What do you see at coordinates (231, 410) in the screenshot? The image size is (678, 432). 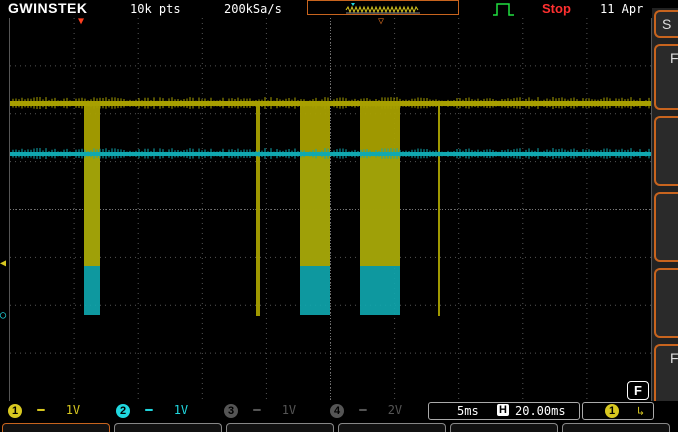 I see `ch3-number: 3` at bounding box center [231, 410].